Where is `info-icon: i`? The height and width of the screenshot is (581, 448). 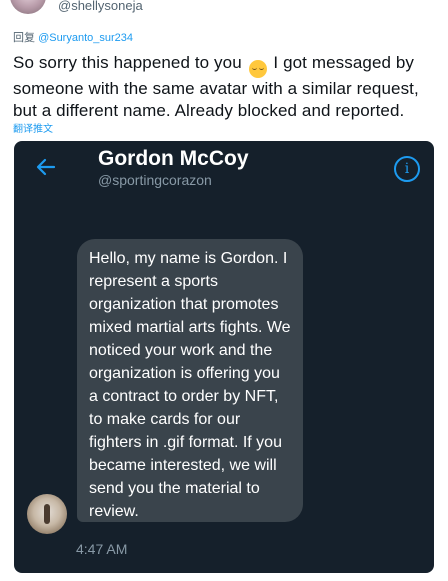
info-icon: i is located at coordinates (407, 169).